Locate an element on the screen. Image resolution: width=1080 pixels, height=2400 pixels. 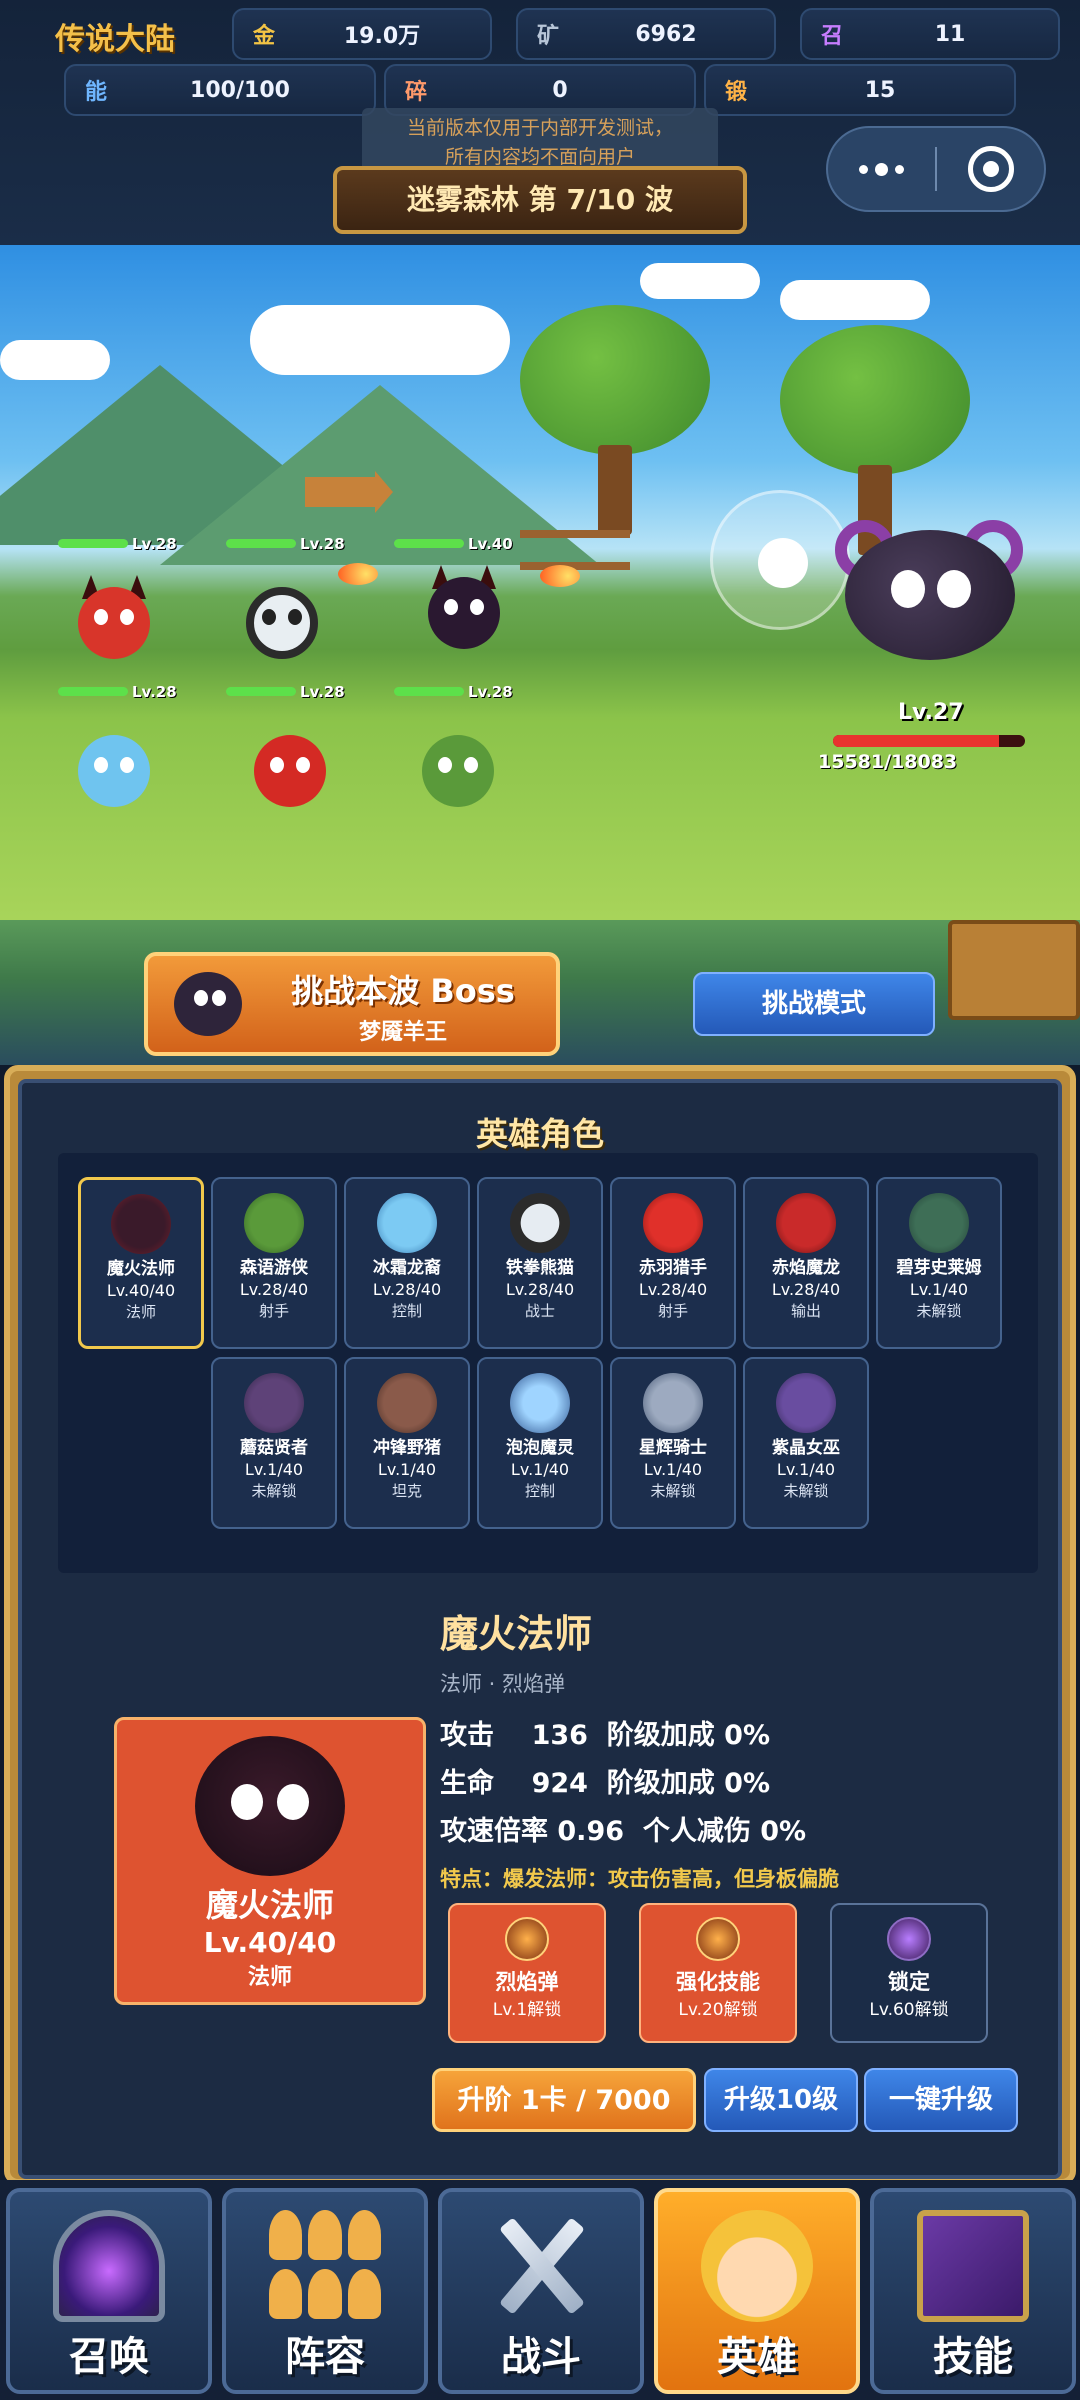
energy-icon: 能 is located at coordinates (95, 92).